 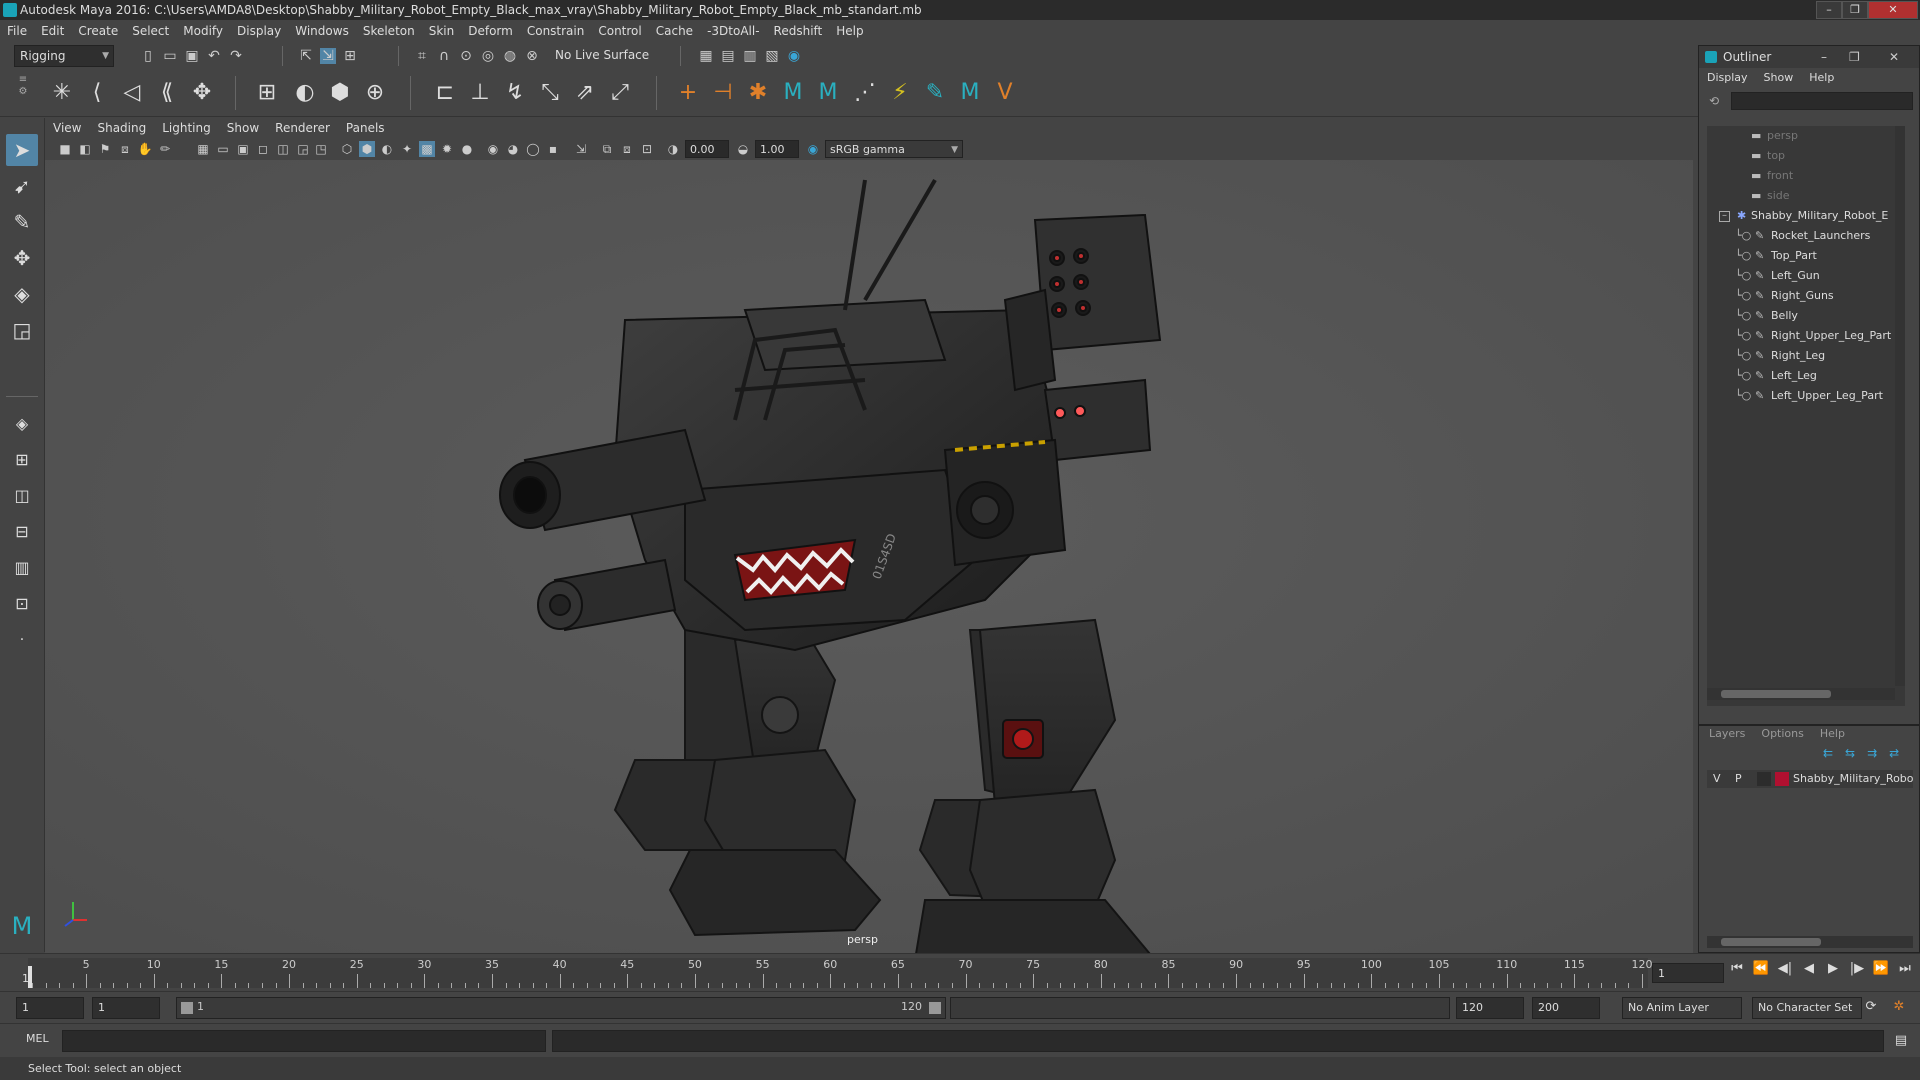 I want to click on make-live-icon: ⊗, so click(x=532, y=56).